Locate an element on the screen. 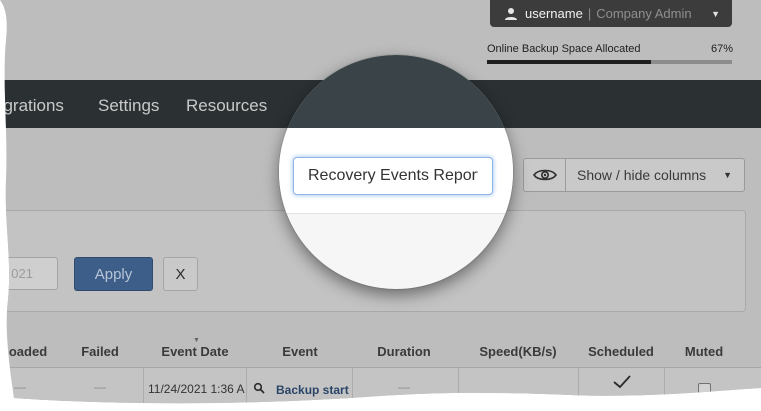 The height and width of the screenshot is (411, 761). checkmark-icon is located at coordinates (622, 382).